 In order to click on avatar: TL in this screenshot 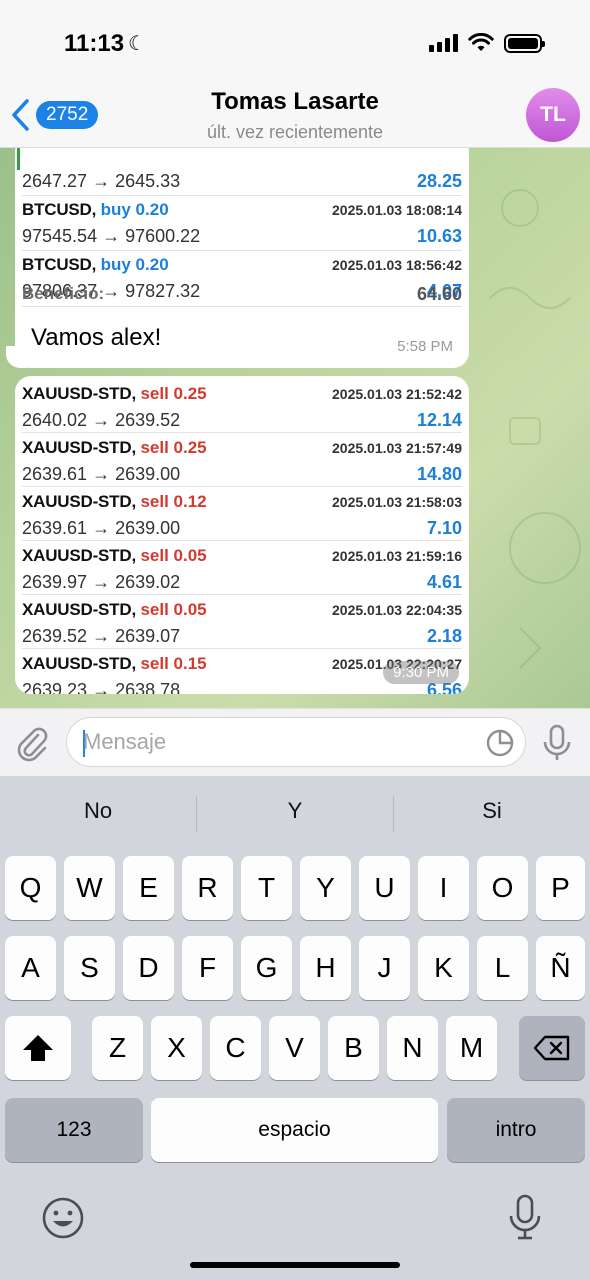, I will do `click(553, 115)`.